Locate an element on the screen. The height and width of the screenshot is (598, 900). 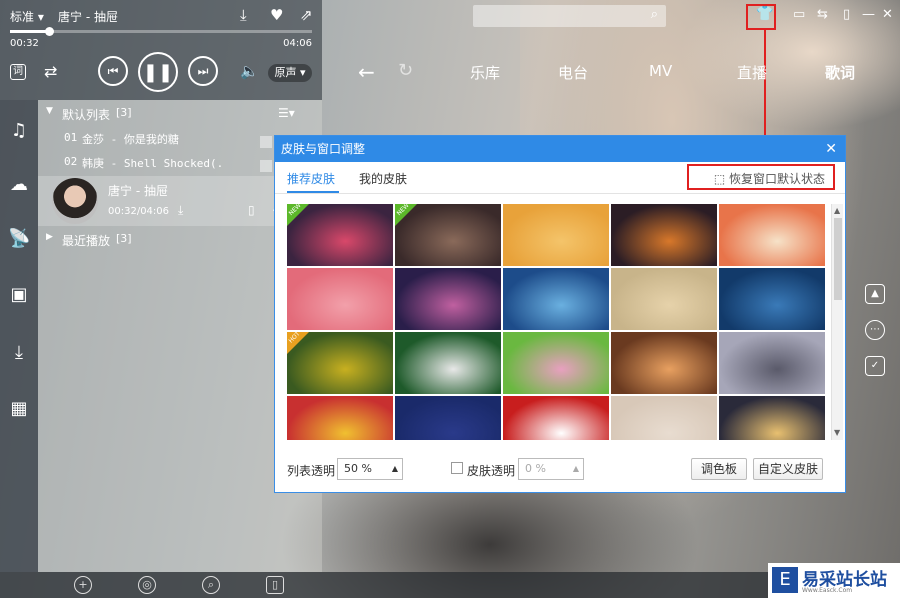
list-menu-icon: ☰▾ is located at coordinates (286, 113).